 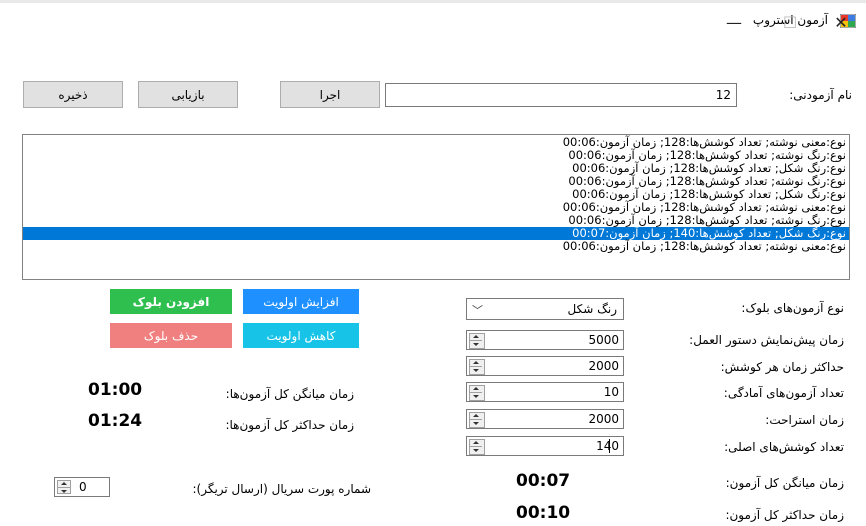 What do you see at coordinates (477, 310) in the screenshot?
I see `chevron-down-icon: ﹀` at bounding box center [477, 310].